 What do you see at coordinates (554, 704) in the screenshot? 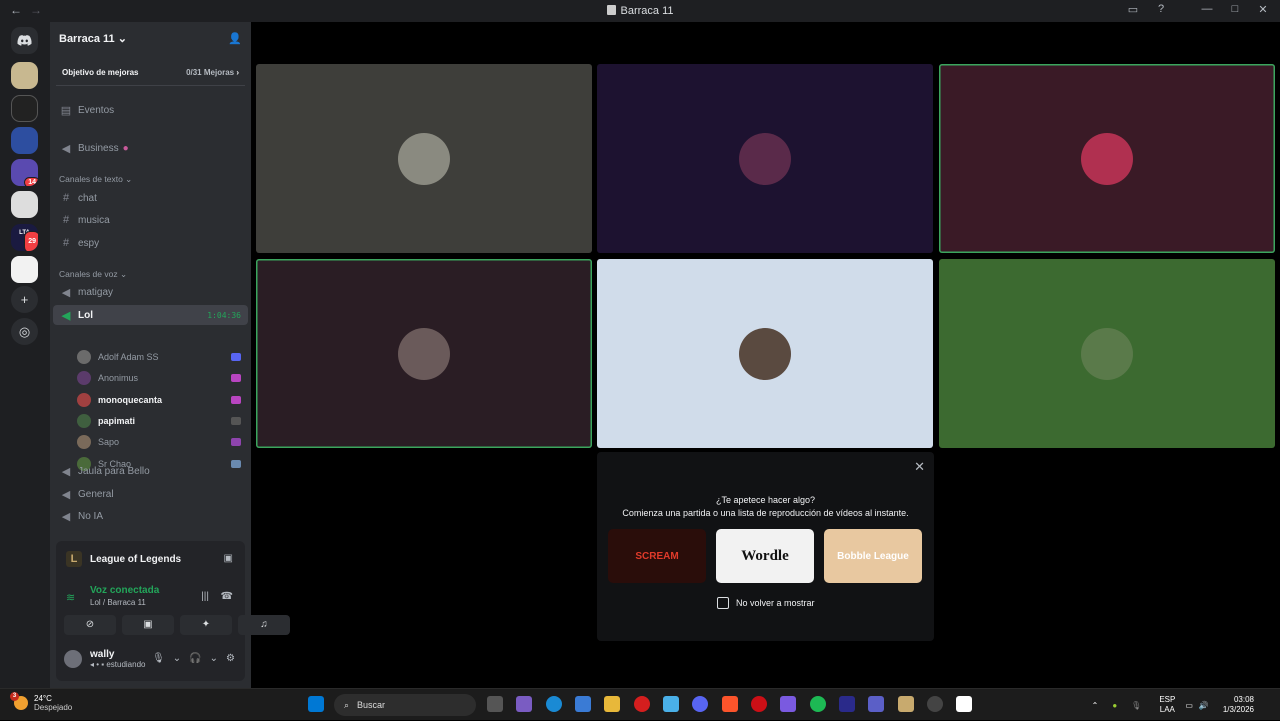
I see `edge-icon` at bounding box center [554, 704].